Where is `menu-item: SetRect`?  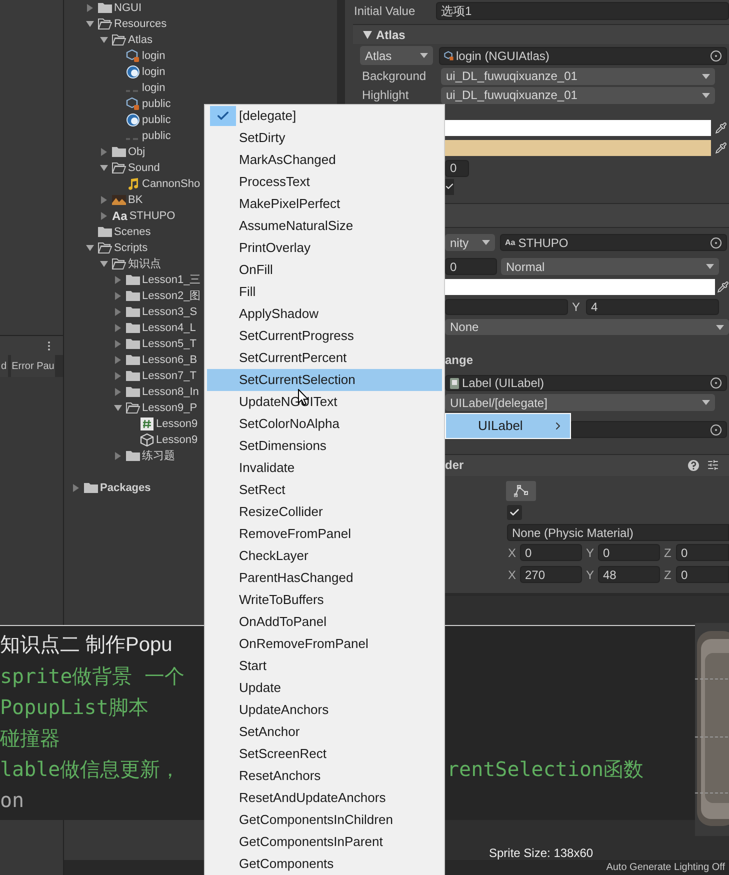
menu-item: SetRect is located at coordinates (324, 490).